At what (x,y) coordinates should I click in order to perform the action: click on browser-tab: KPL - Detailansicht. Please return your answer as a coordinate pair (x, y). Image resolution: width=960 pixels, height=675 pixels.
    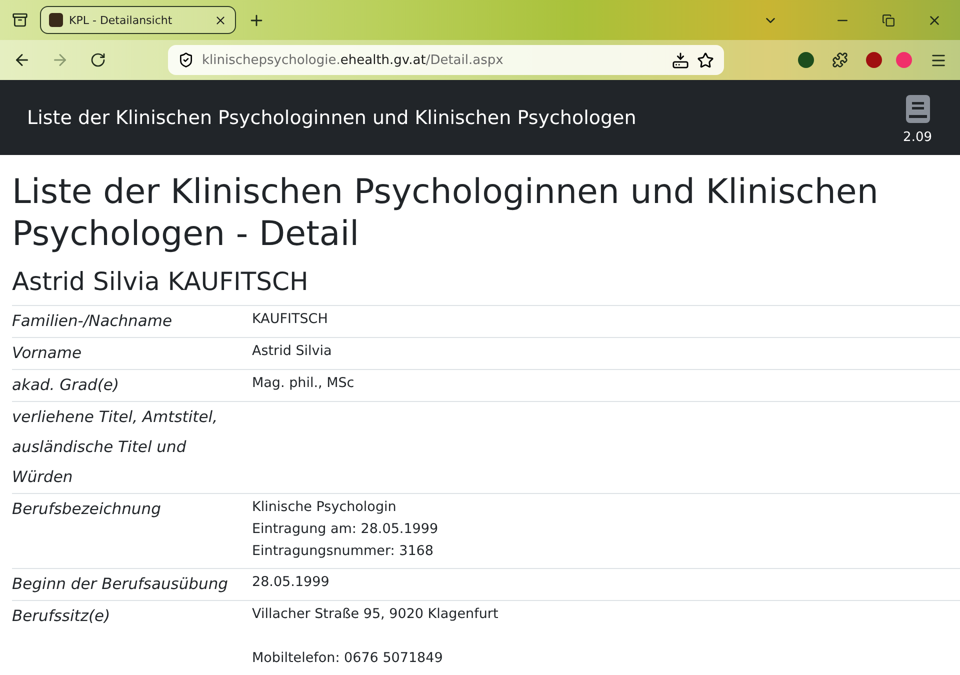
    Looking at the image, I should click on (138, 20).